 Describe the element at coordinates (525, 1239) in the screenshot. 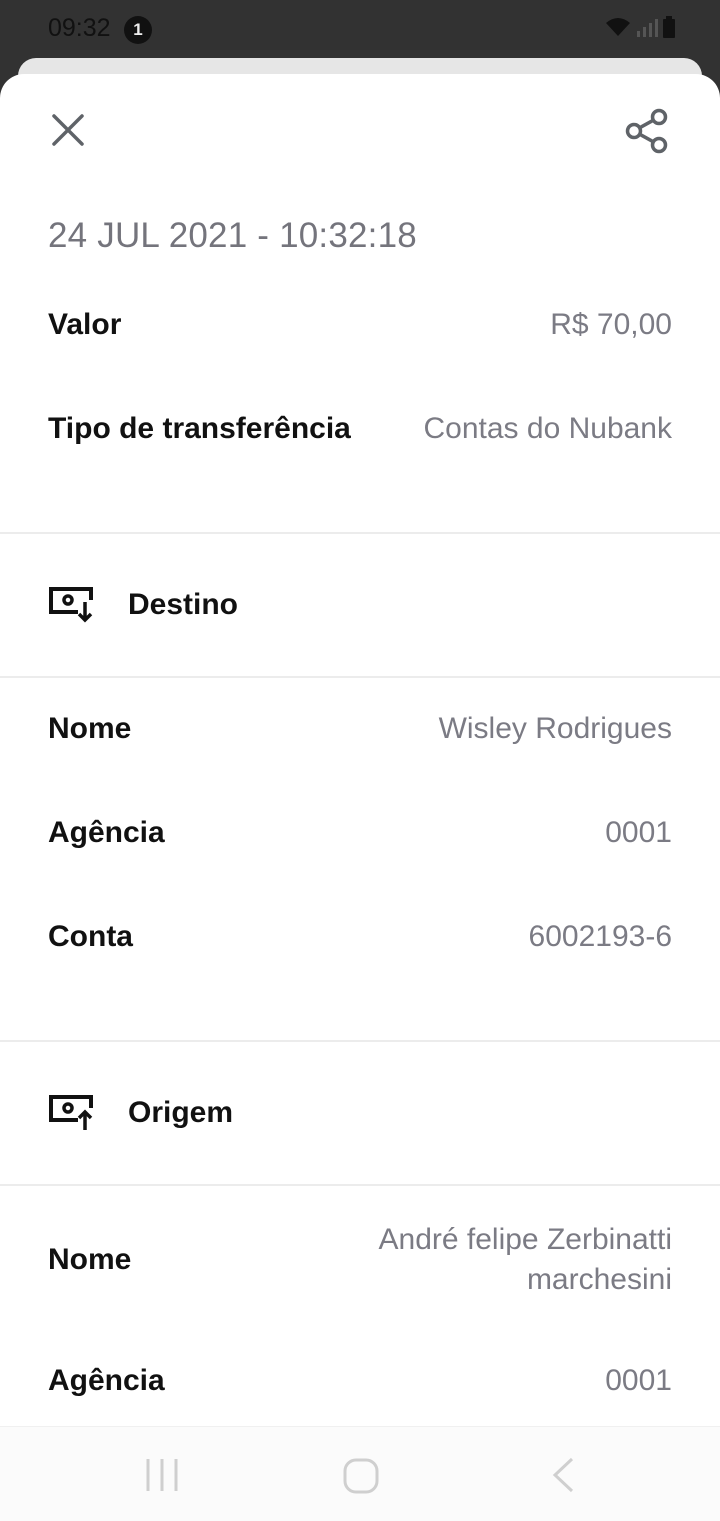

I see `origem-nome-line1: André felipe Zerbinatti` at that location.